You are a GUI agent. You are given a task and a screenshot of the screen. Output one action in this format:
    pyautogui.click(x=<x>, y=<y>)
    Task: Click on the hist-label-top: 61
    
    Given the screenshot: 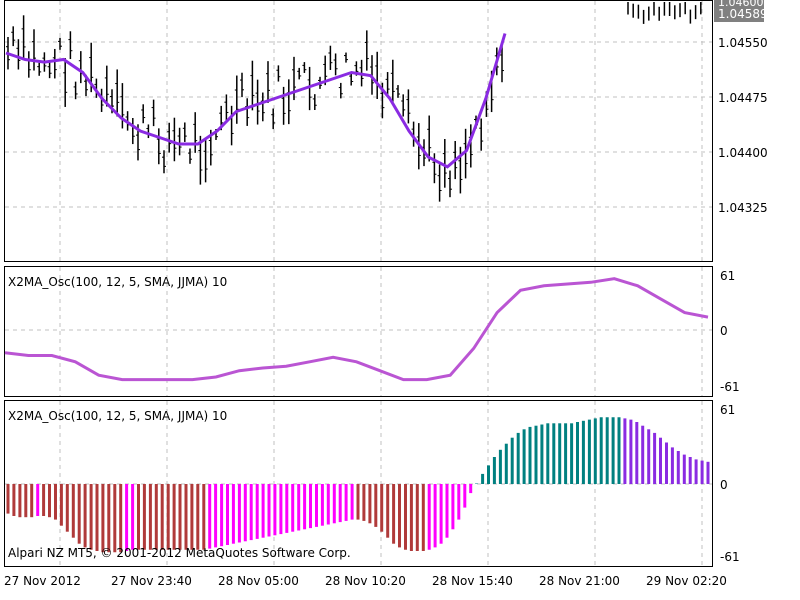 What is the action you would take?
    pyautogui.click(x=727, y=410)
    